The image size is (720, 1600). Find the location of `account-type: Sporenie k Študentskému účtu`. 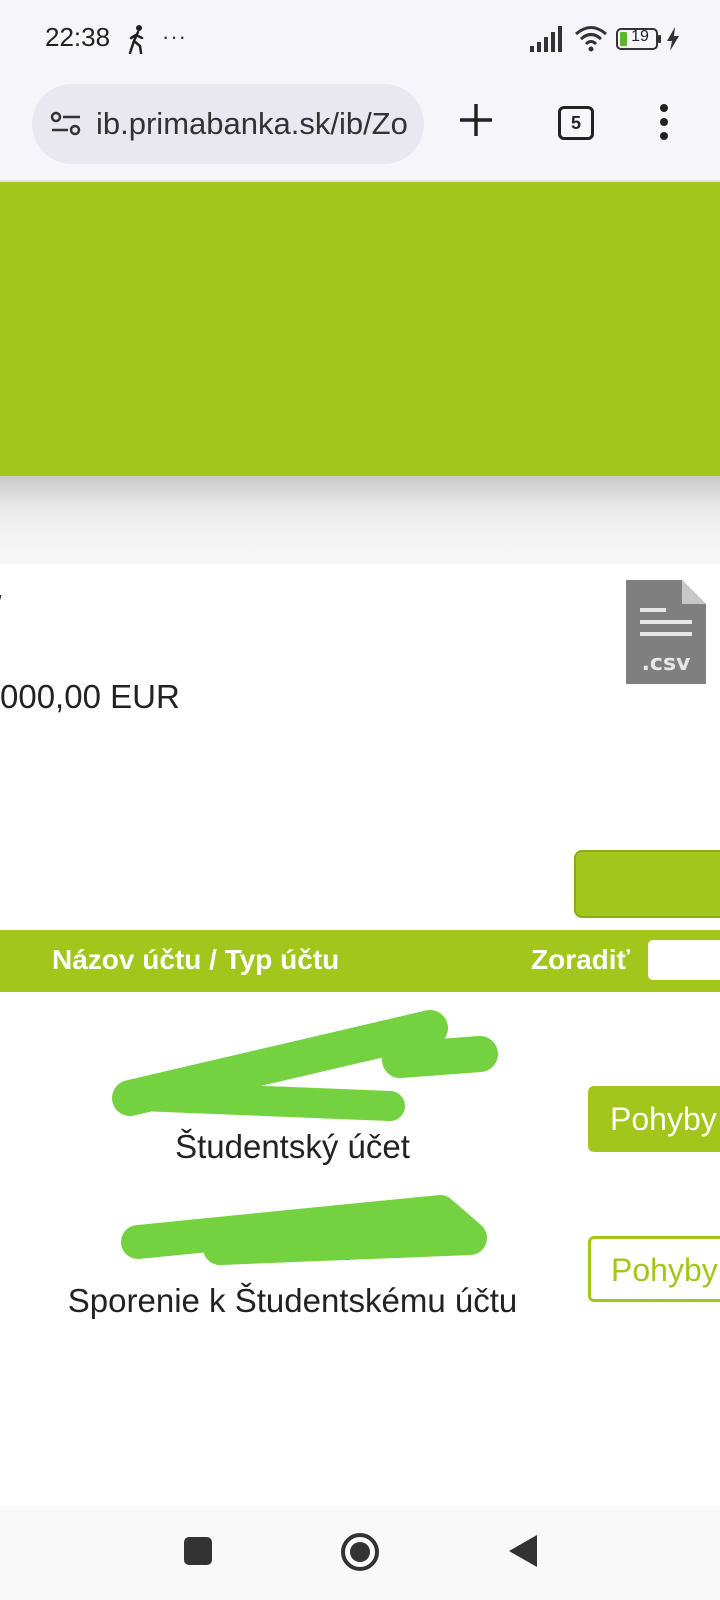

account-type: Sporenie k Študentskému účtu is located at coordinates (292, 1300).